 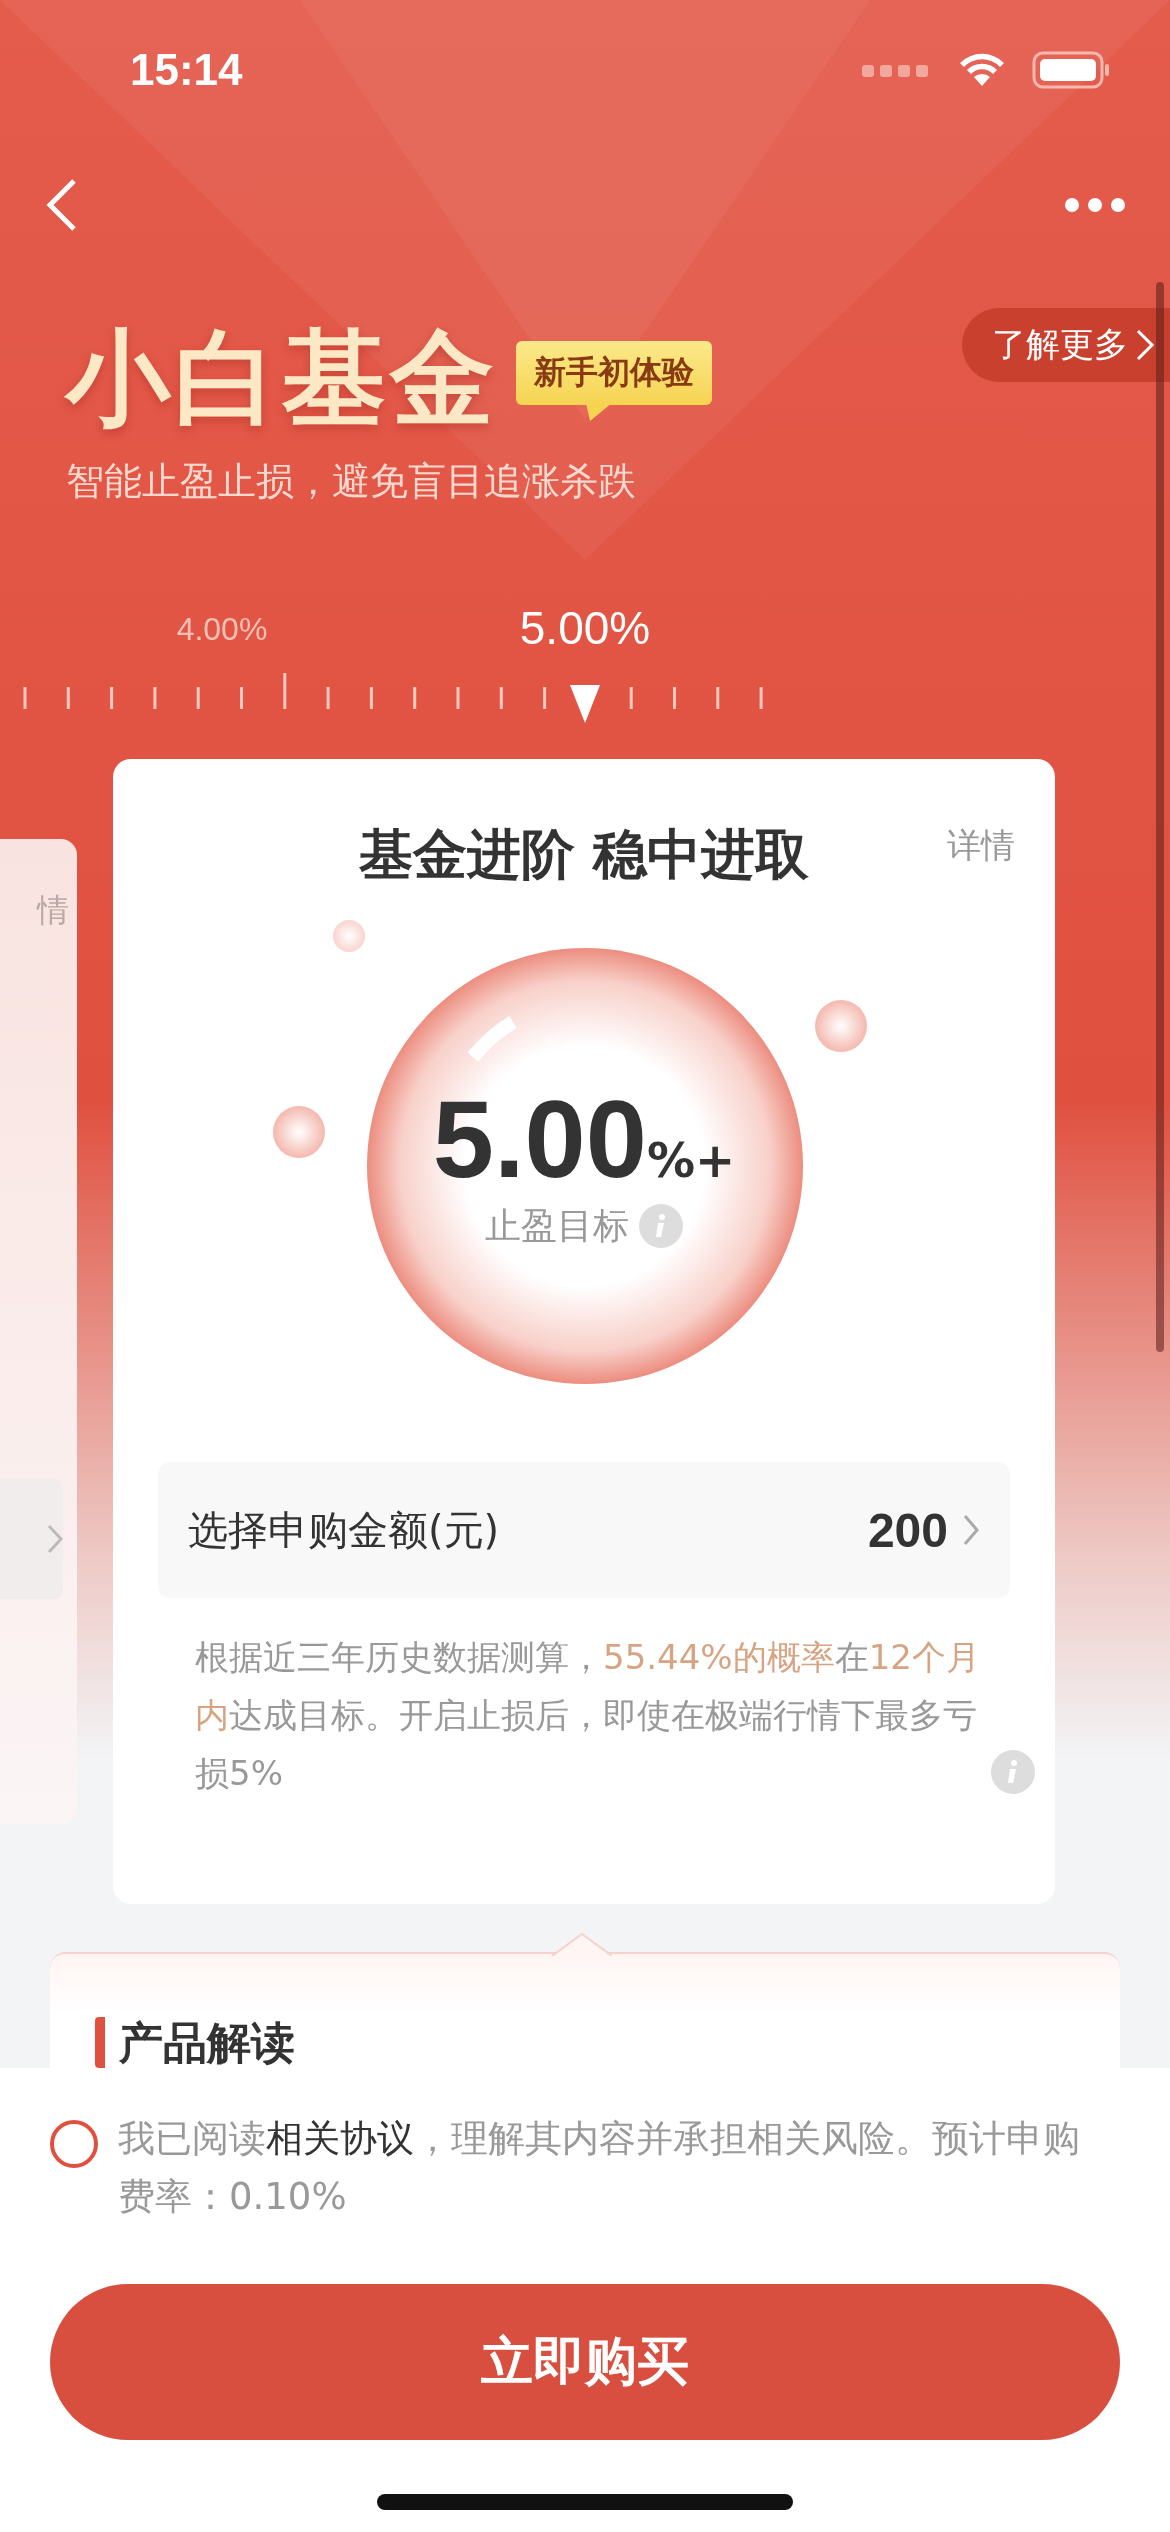 What do you see at coordinates (282, 378) in the screenshot?
I see `page-title: 小白基金` at bounding box center [282, 378].